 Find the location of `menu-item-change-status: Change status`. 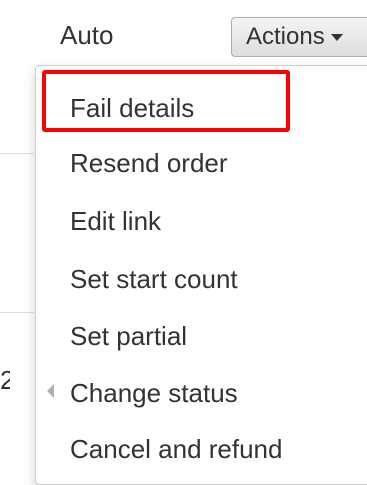

menu-item-change-status: Change status is located at coordinates (154, 393).